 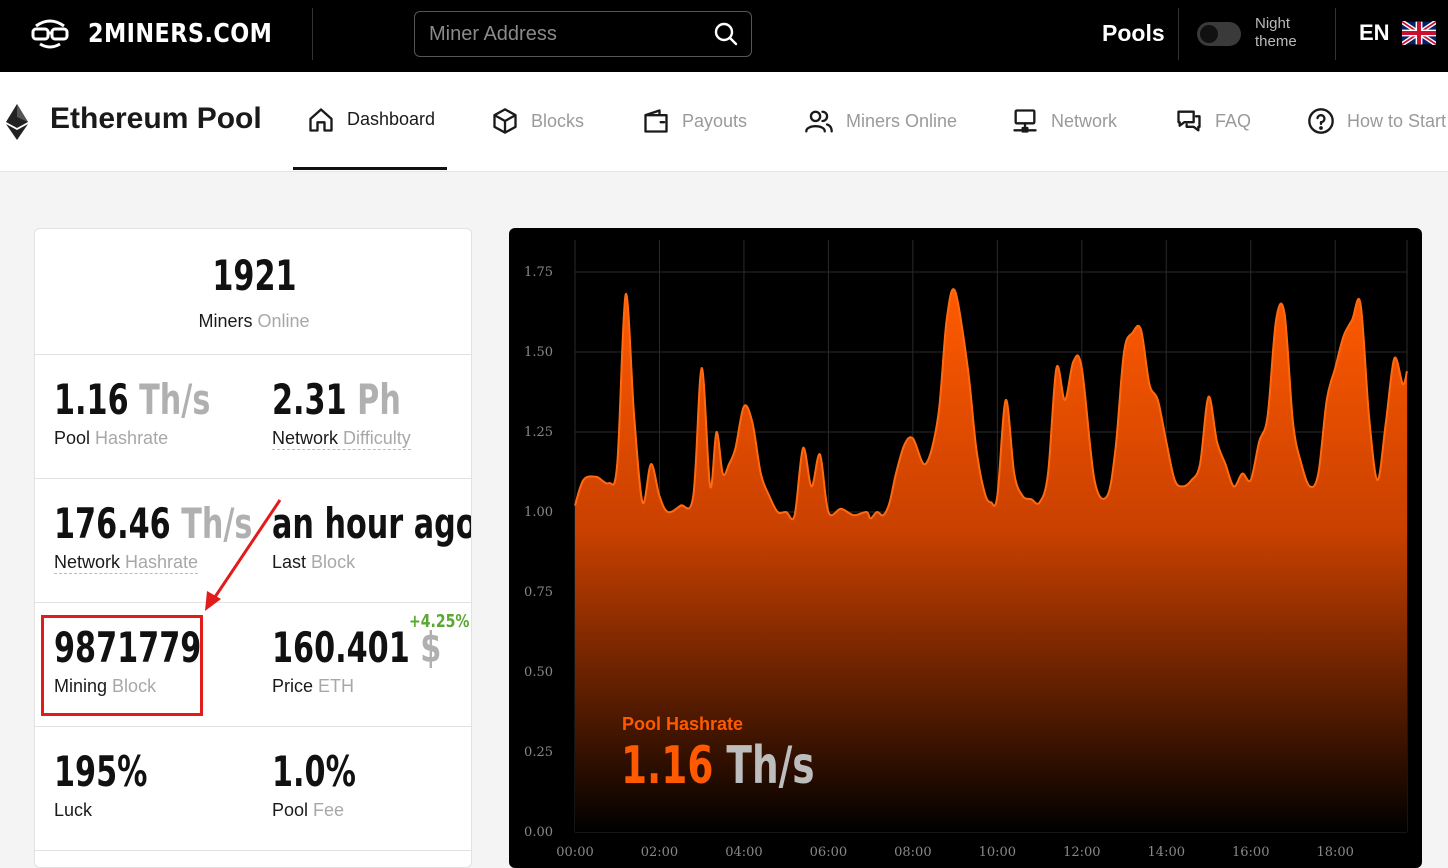 What do you see at coordinates (180, 34) in the screenshot?
I see `brand-name: 2MINERS.COM` at bounding box center [180, 34].